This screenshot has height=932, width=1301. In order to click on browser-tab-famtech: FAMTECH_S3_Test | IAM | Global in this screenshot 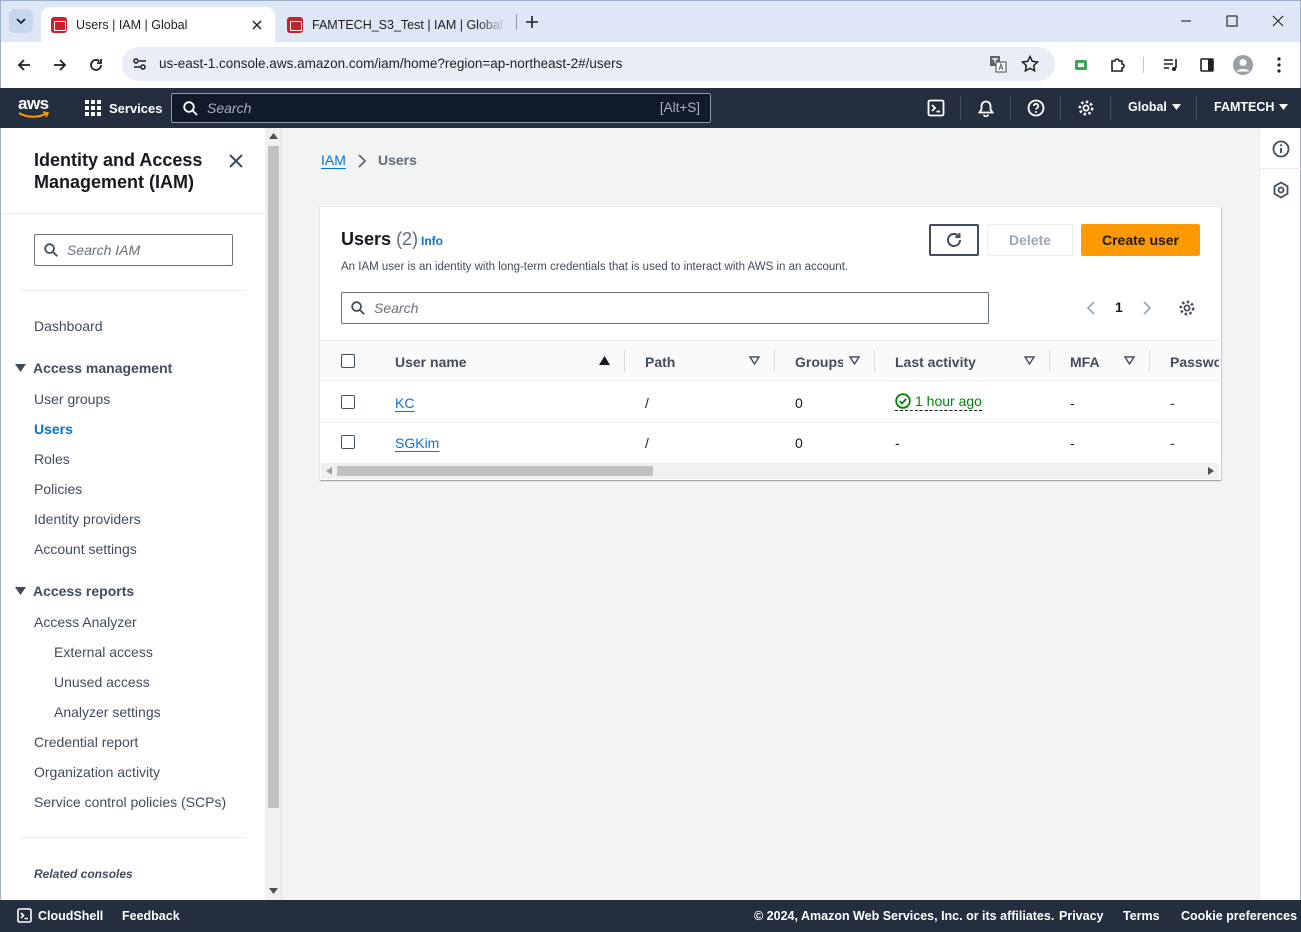, I will do `click(397, 25)`.